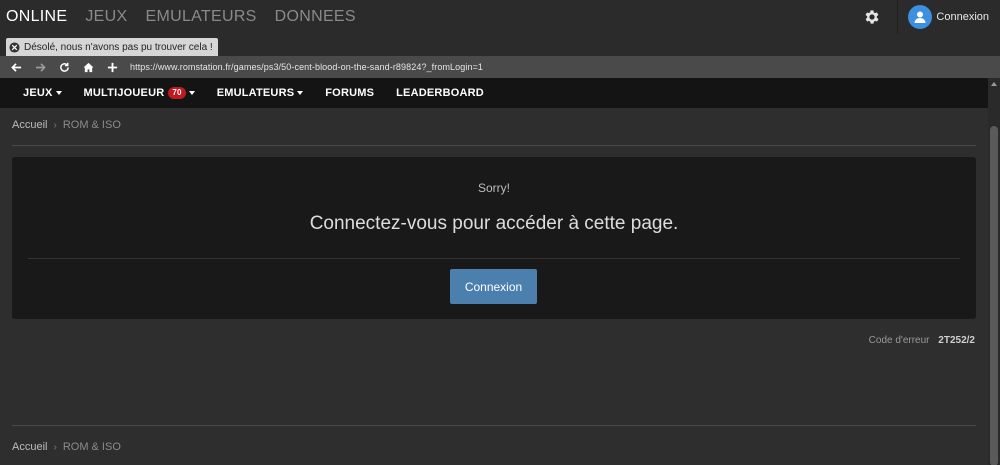 The height and width of the screenshot is (465, 1000). I want to click on user-icon, so click(920, 17).